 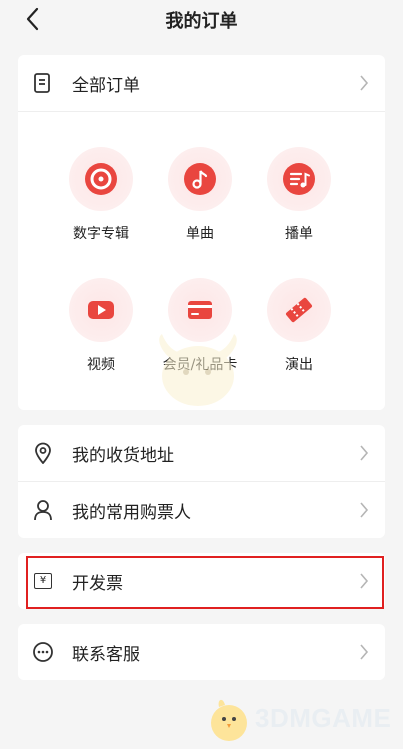 I want to click on grid-item-video: 视频, so click(x=101, y=326).